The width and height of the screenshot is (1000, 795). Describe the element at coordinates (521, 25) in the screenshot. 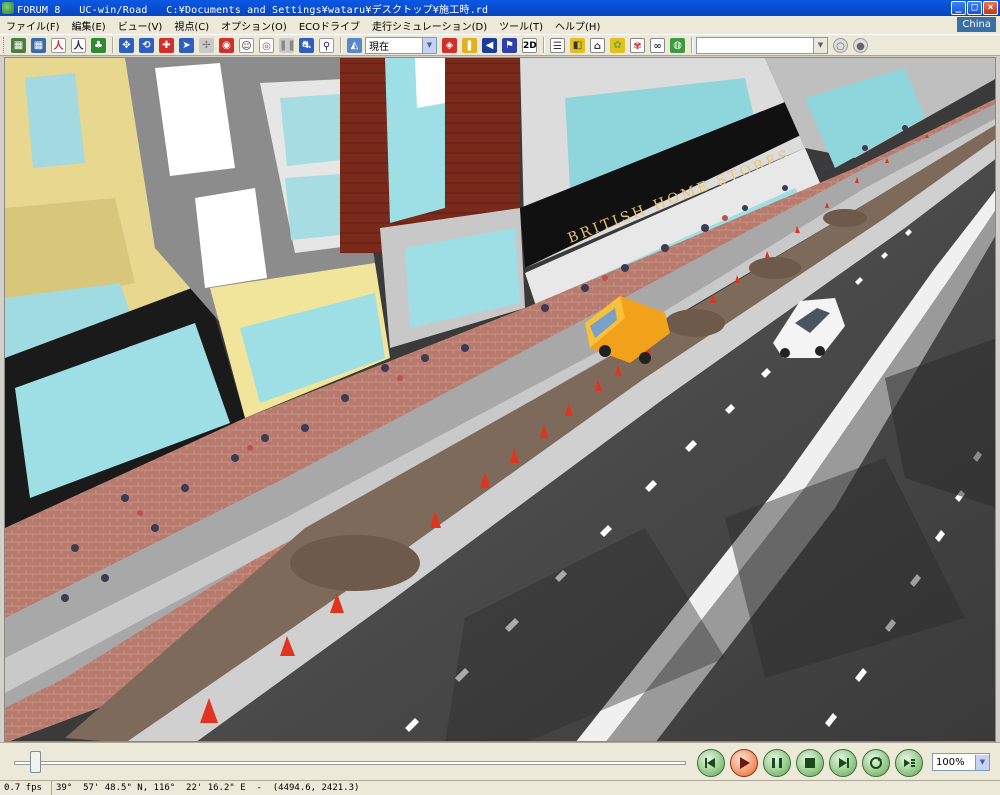

I see `menu-tools: ツール(T)` at that location.